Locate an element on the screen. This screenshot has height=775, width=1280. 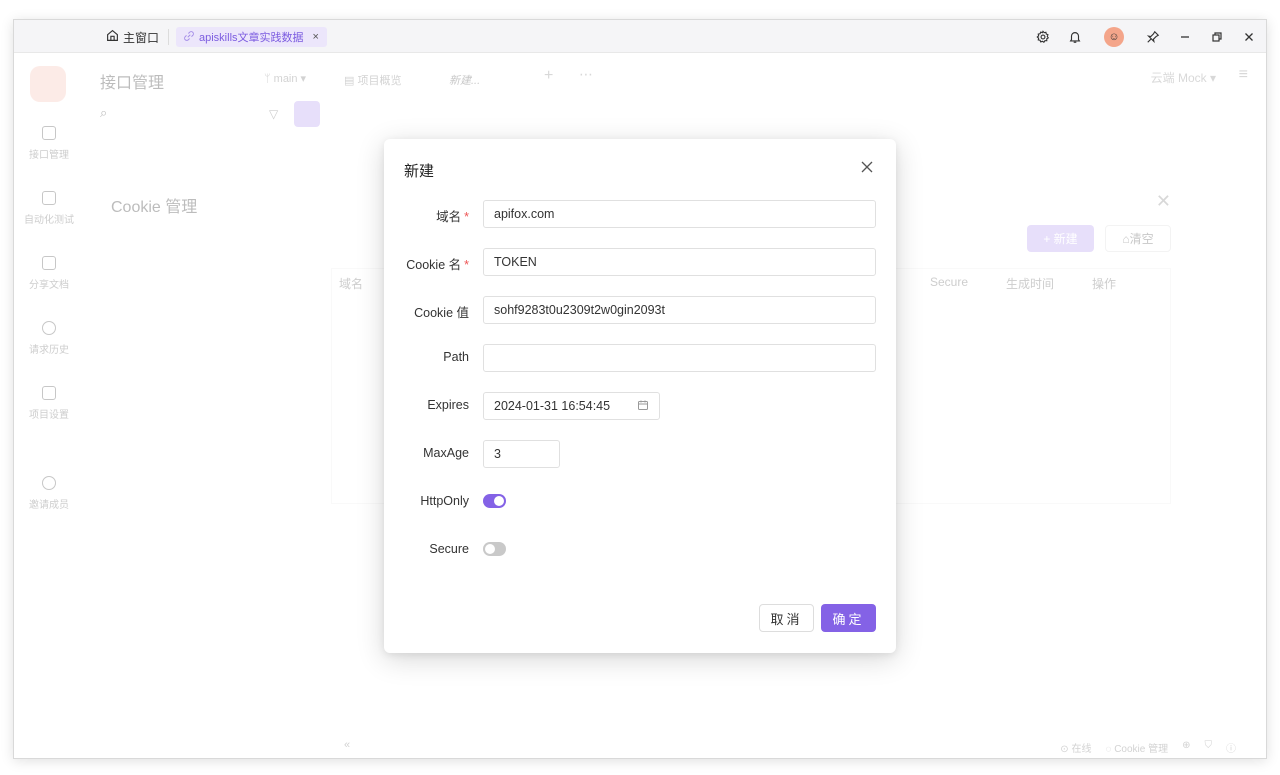
row-expires: Expires 2024-01-31 16:54:45 is located at coordinates (640, 406).